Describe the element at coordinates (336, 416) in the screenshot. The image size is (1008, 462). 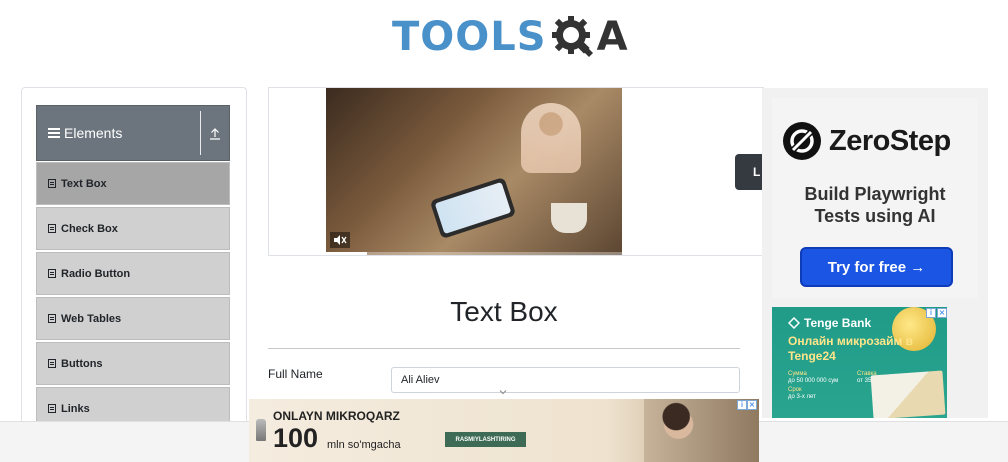
I see `bottom-ad-headline: ONLAYN MIKROQARZ` at that location.